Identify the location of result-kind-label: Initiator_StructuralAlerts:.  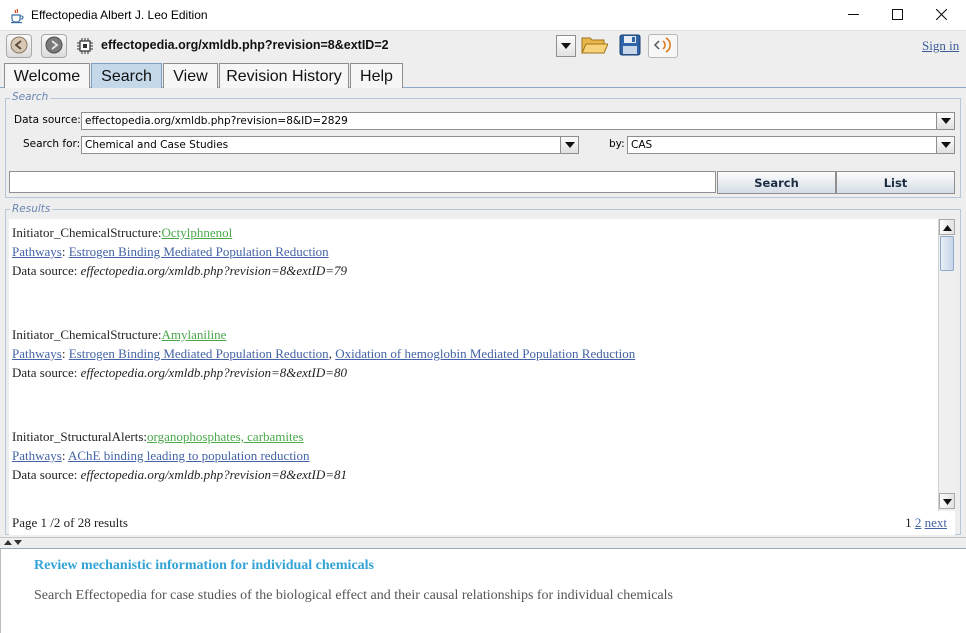
(80, 436).